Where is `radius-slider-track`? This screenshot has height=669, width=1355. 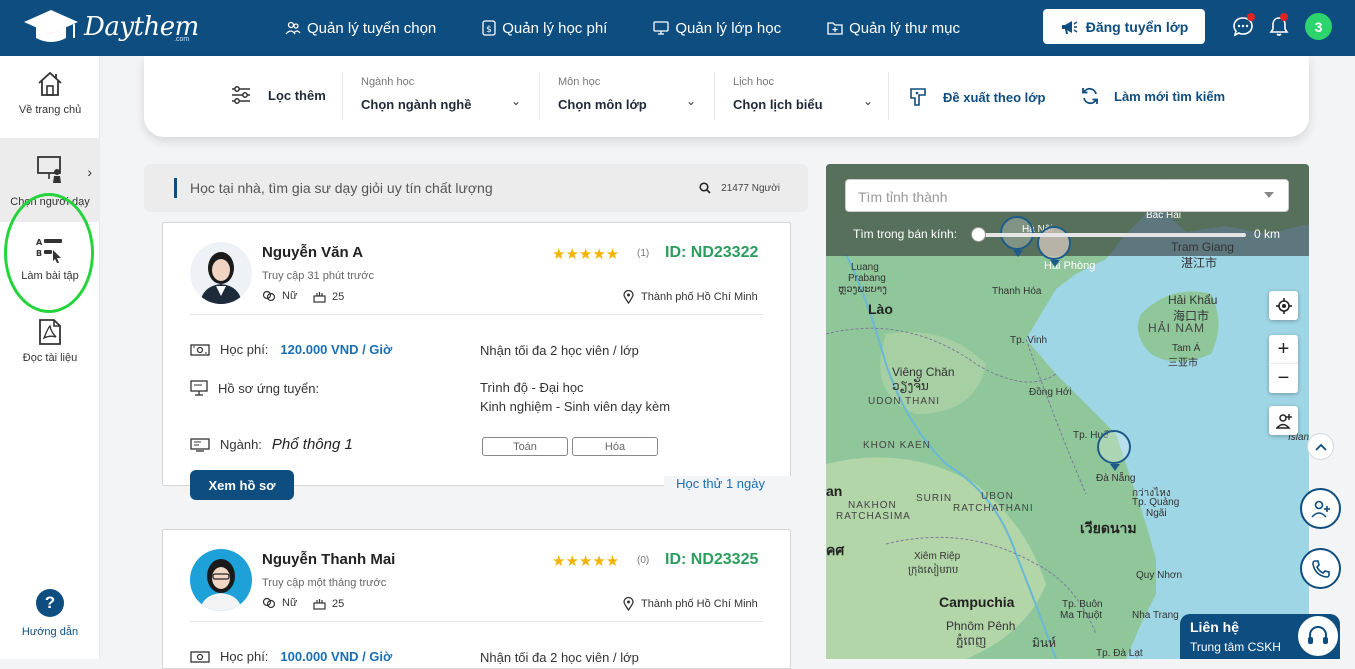 radius-slider-track is located at coordinates (1112, 235).